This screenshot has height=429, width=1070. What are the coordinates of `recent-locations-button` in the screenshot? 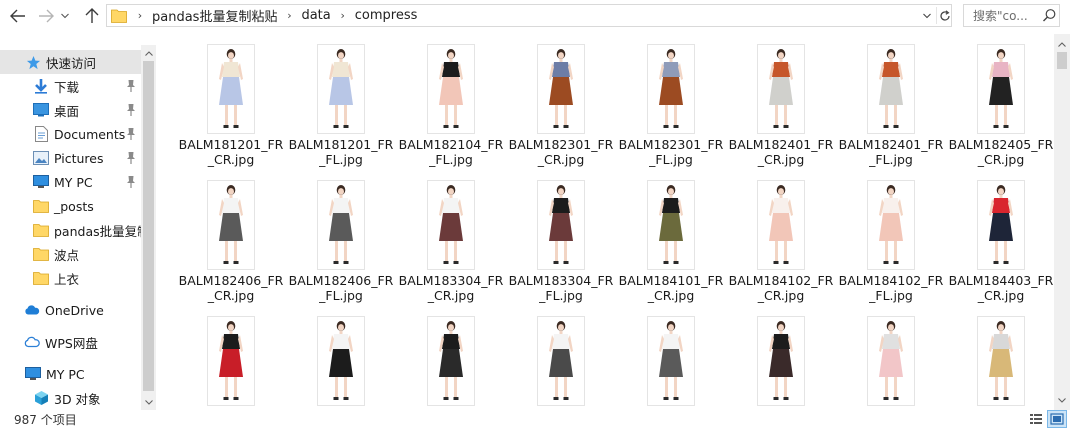 It's located at (65, 16).